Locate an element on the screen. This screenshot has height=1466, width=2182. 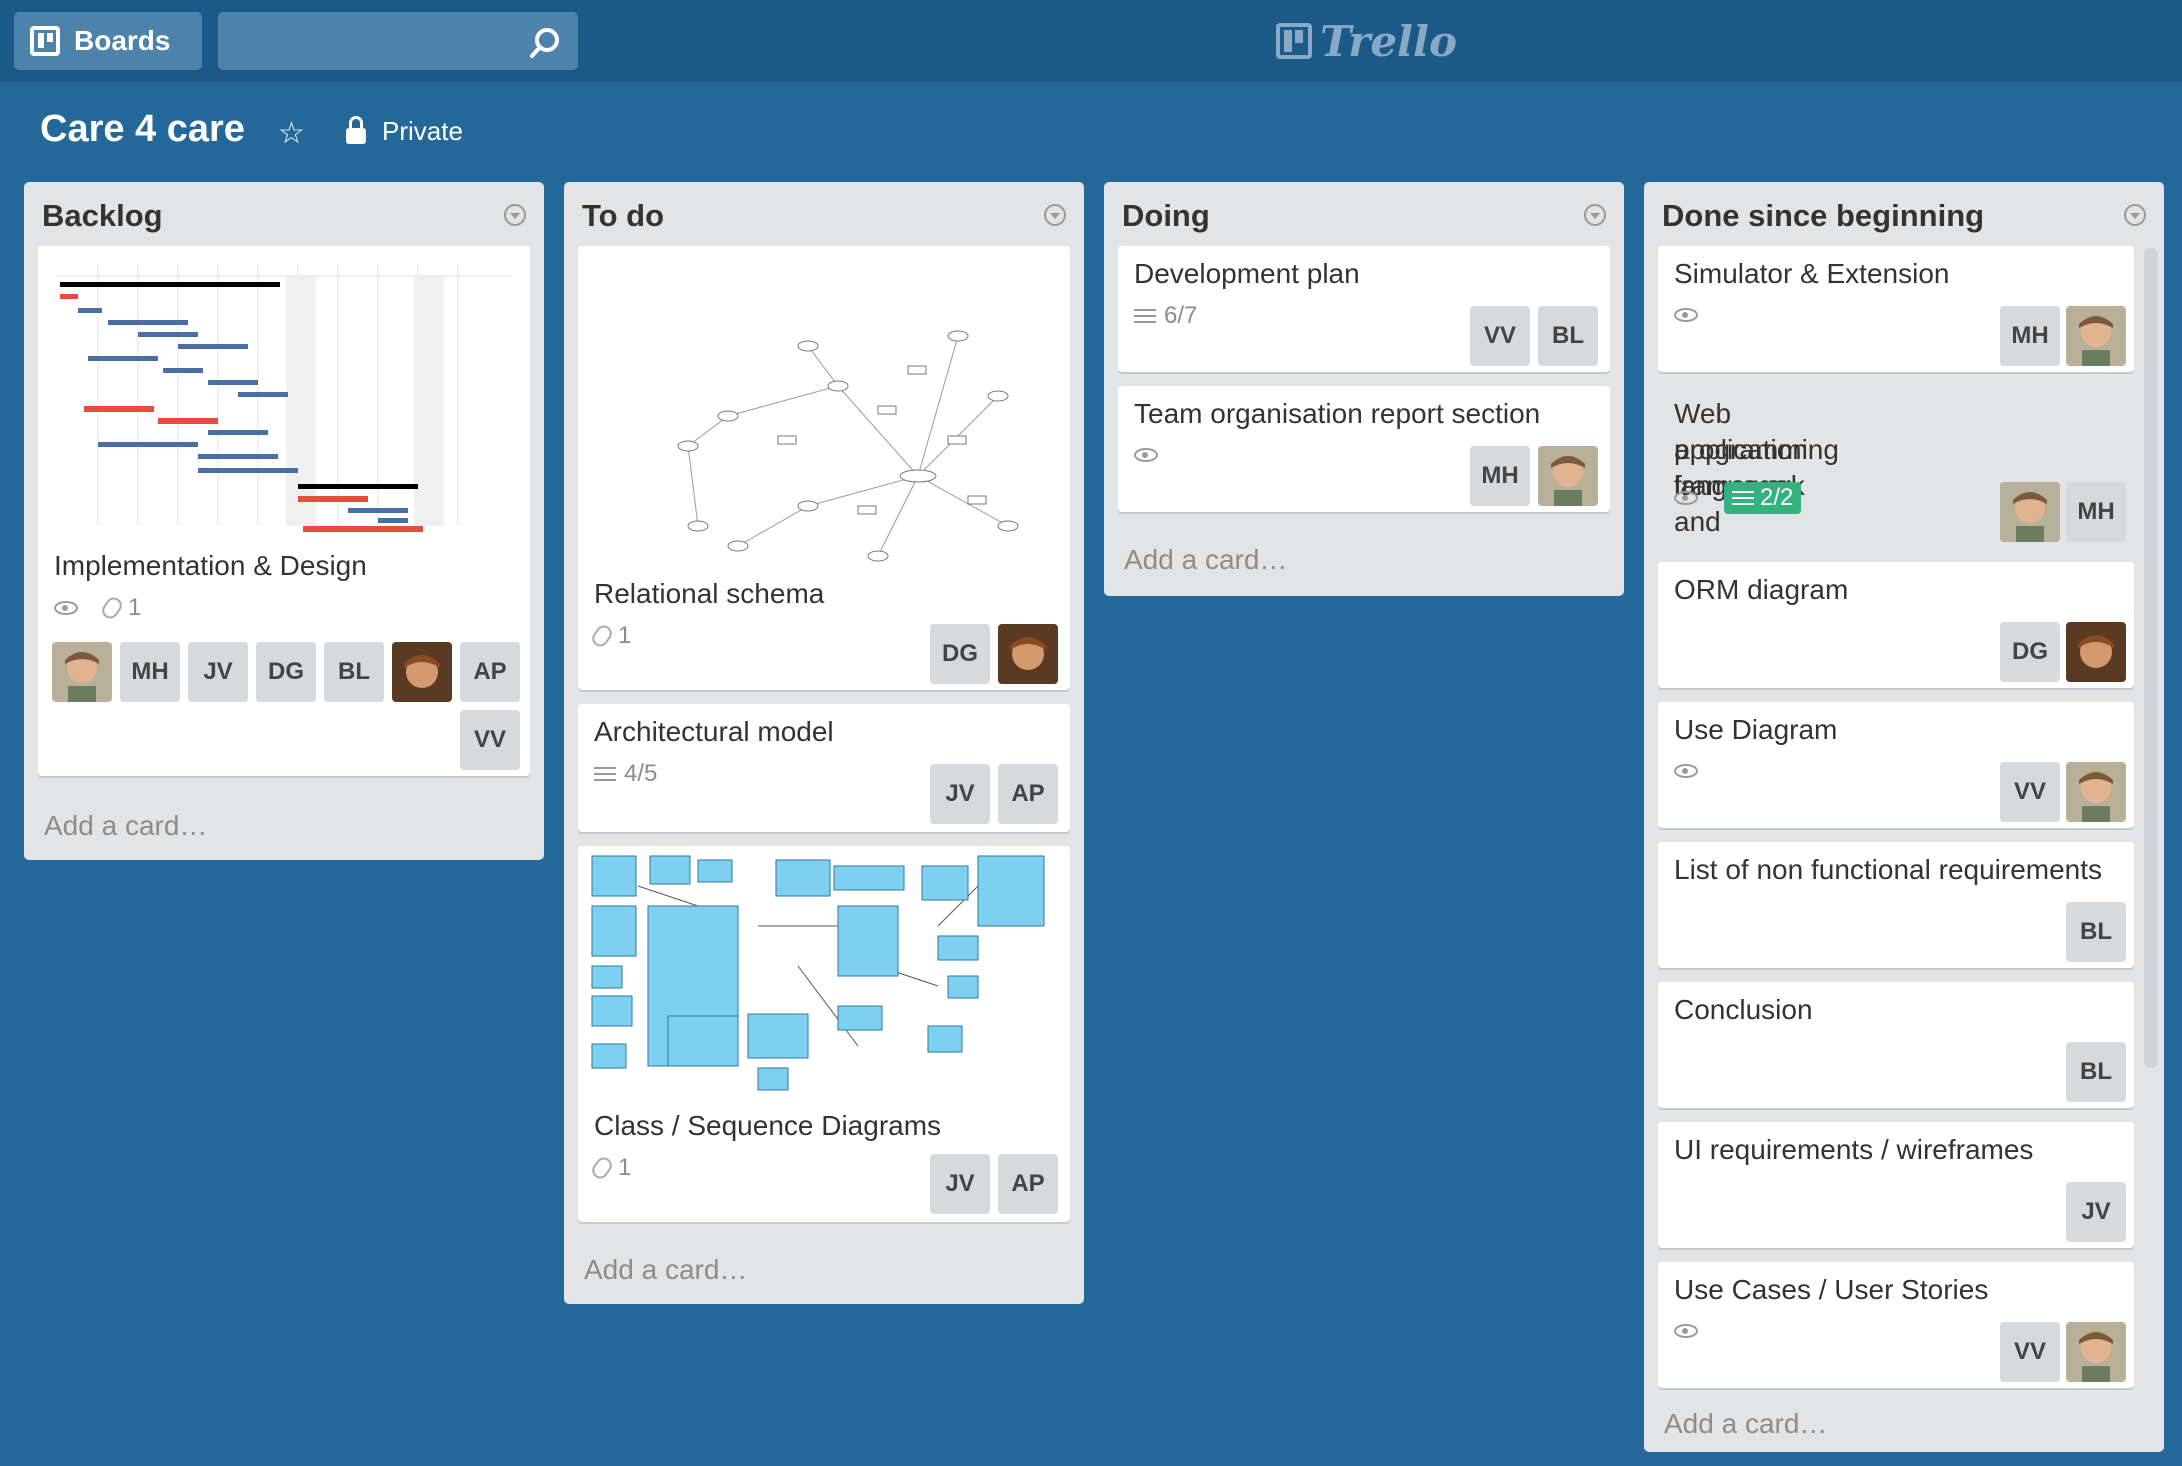
class-diagram-cover-image is located at coordinates (824, 972).